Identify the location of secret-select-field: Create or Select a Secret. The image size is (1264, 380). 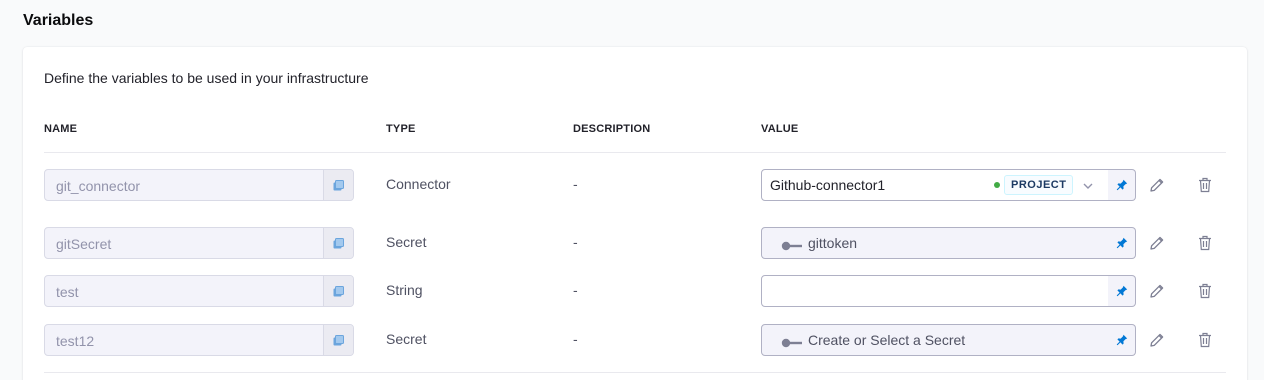
(935, 340).